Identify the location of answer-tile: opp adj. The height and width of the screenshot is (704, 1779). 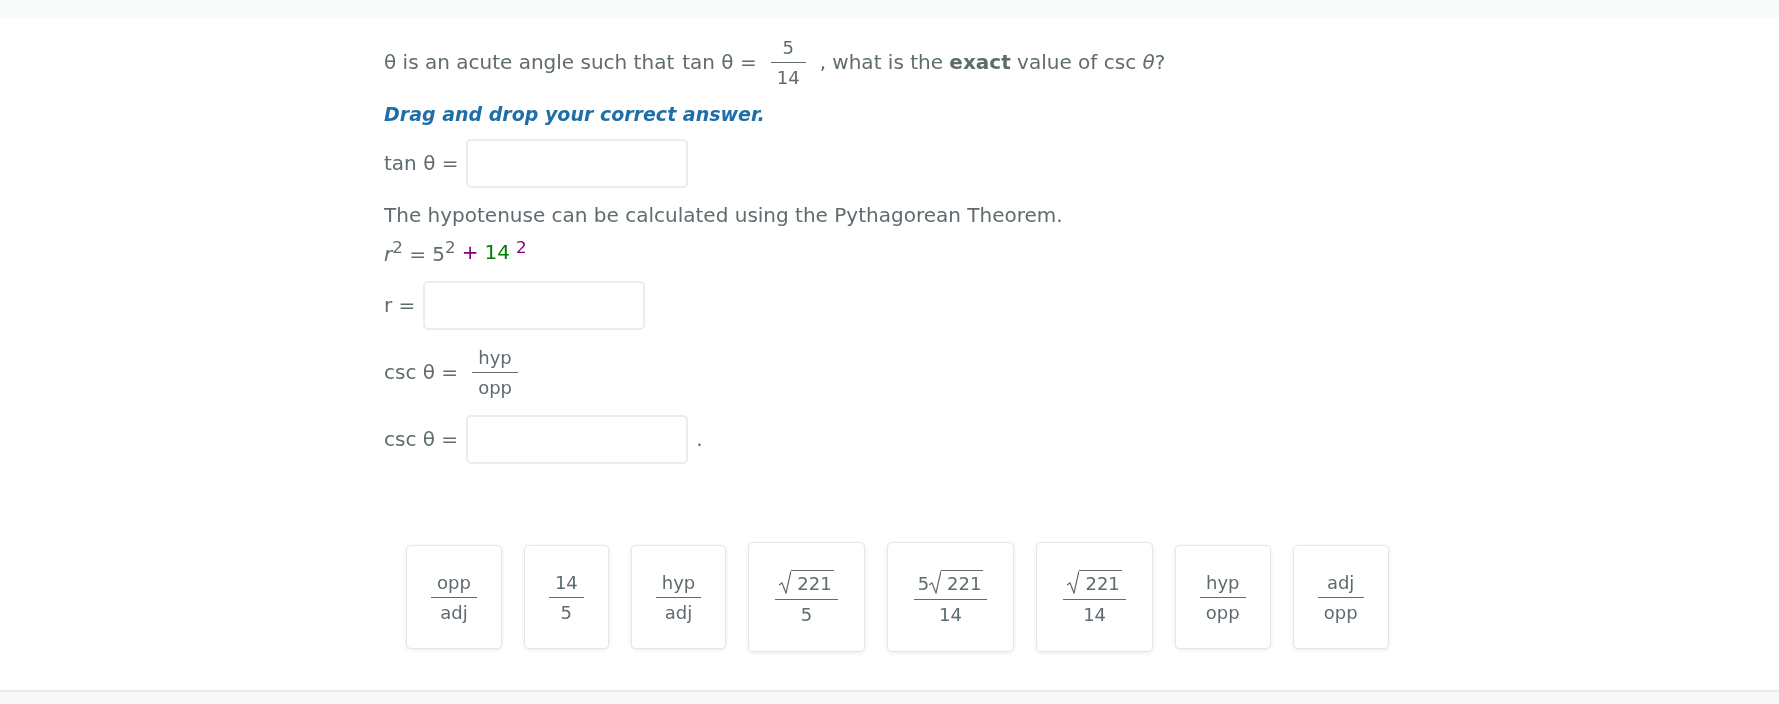
(454, 597).